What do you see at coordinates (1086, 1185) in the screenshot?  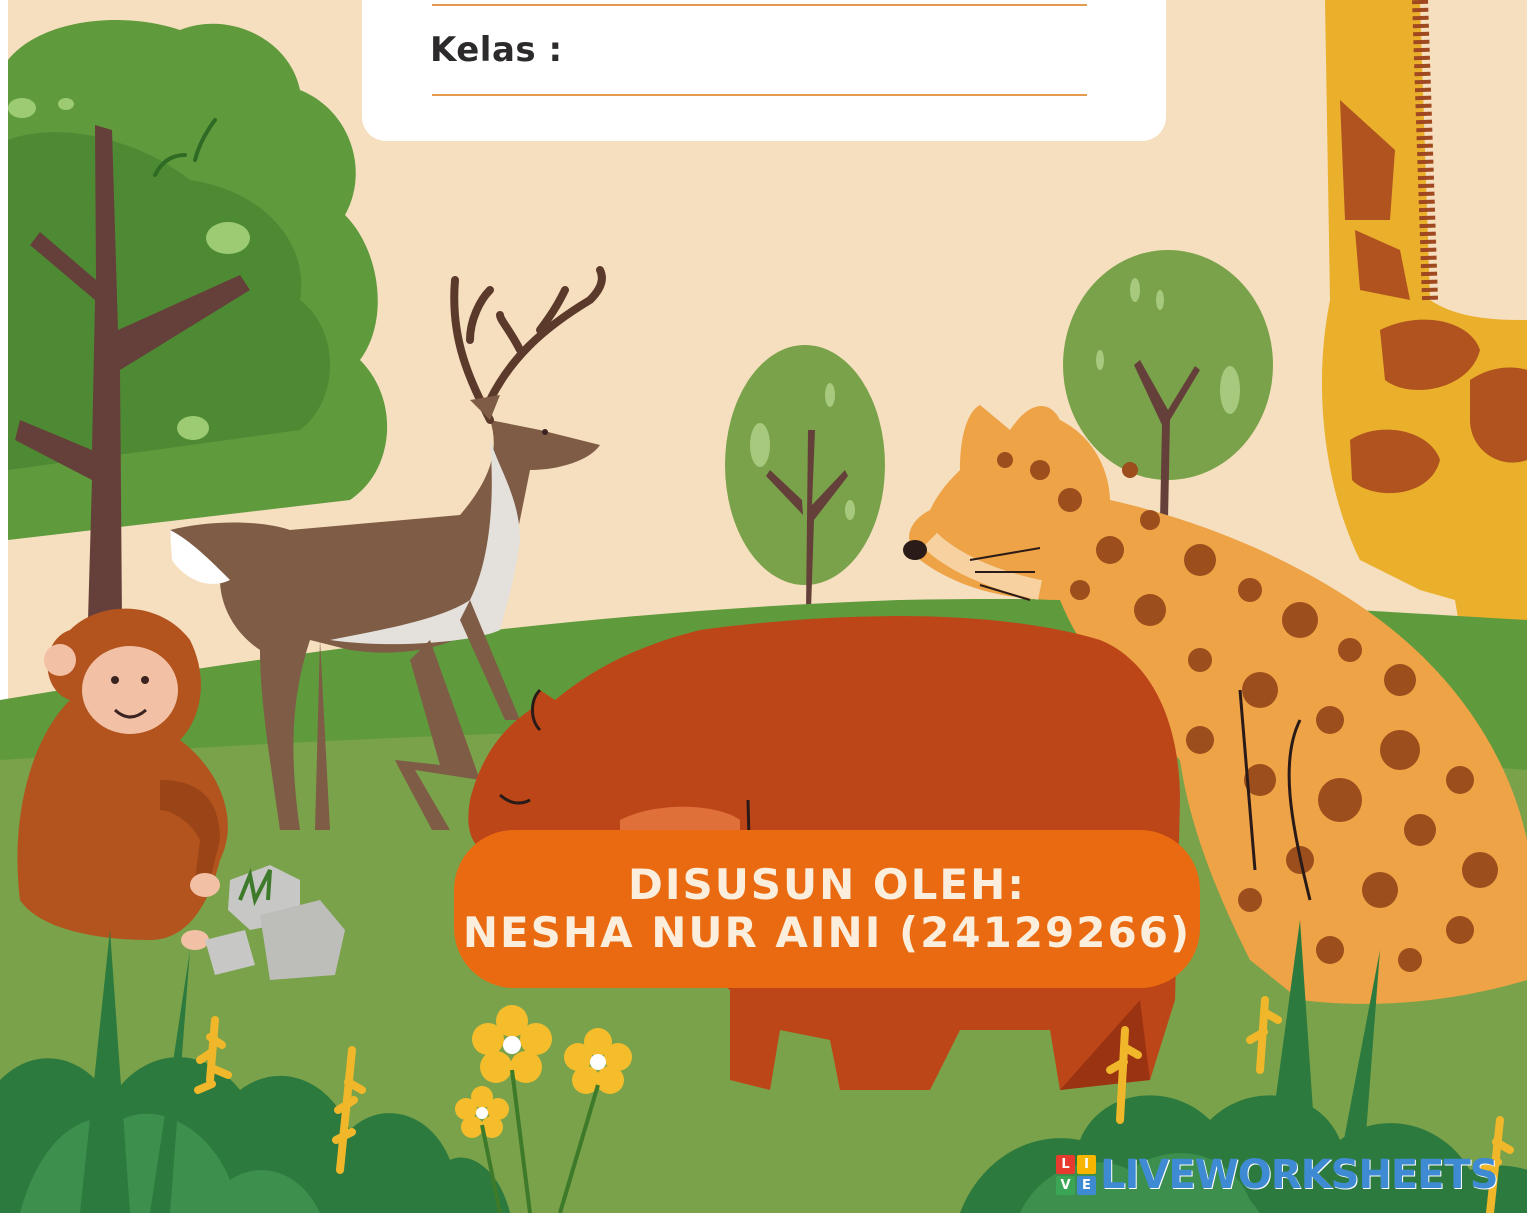 I see `logo-letter-e: E` at bounding box center [1086, 1185].